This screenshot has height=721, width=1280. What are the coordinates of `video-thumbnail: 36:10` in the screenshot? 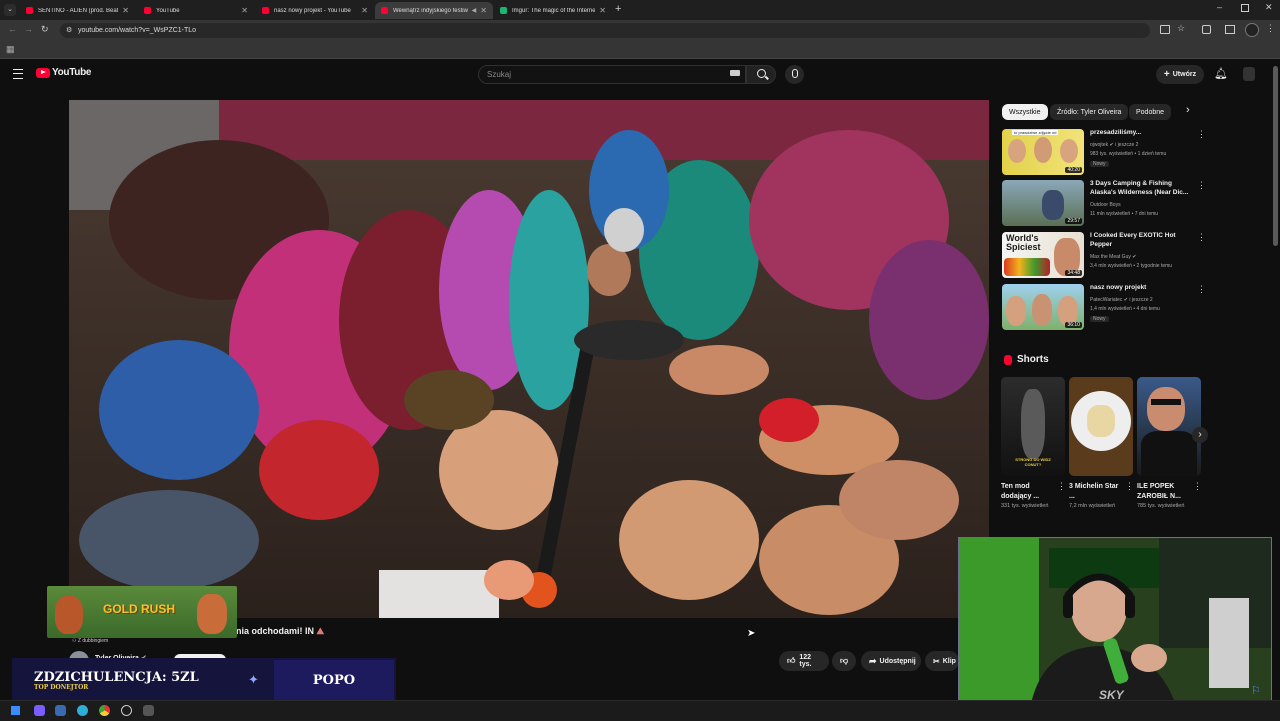 It's located at (1043, 307).